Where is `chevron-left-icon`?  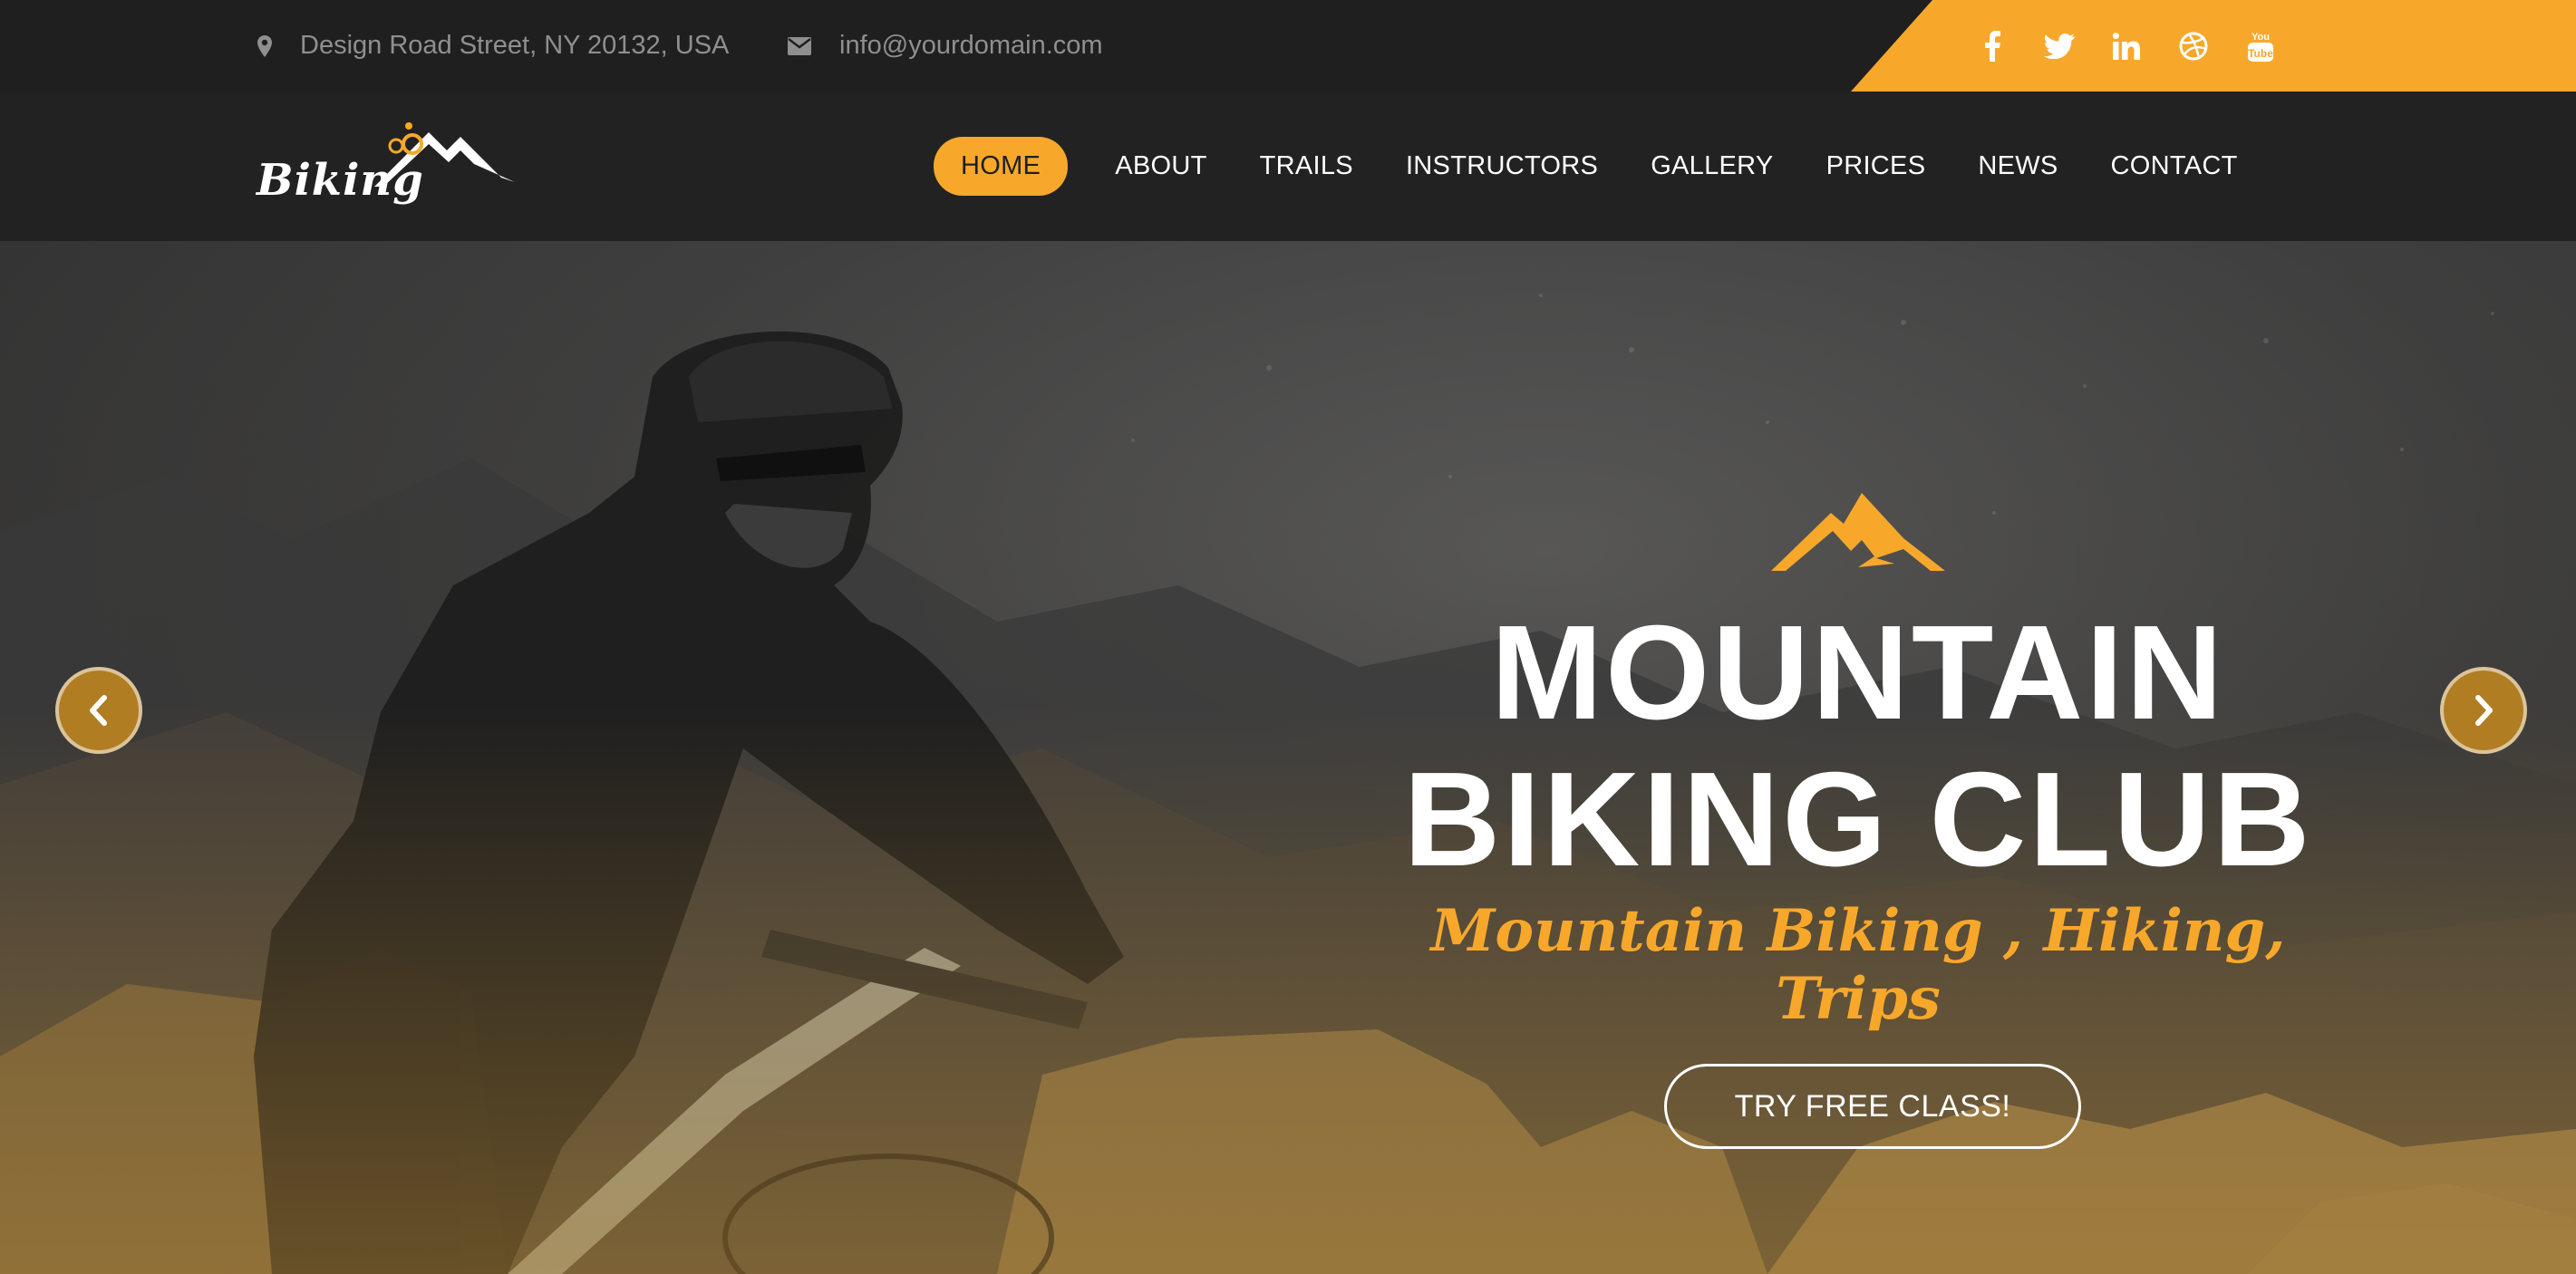
chevron-left-icon is located at coordinates (98, 711).